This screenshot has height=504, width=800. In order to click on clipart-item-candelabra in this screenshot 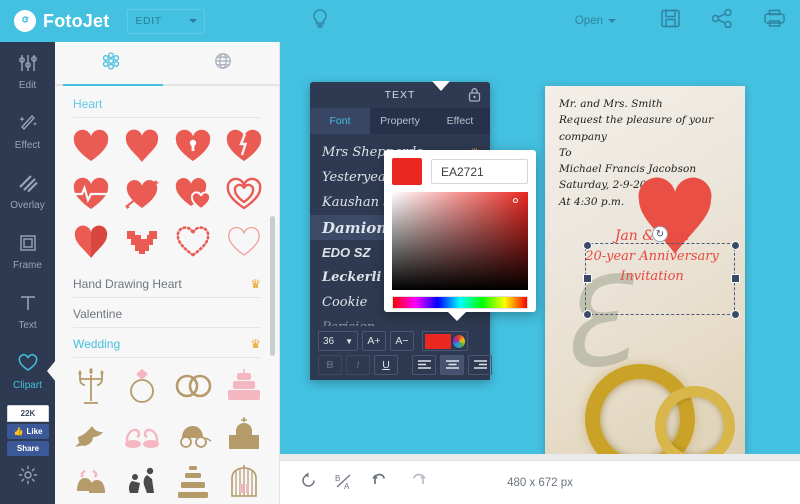, I will do `click(90, 386)`.